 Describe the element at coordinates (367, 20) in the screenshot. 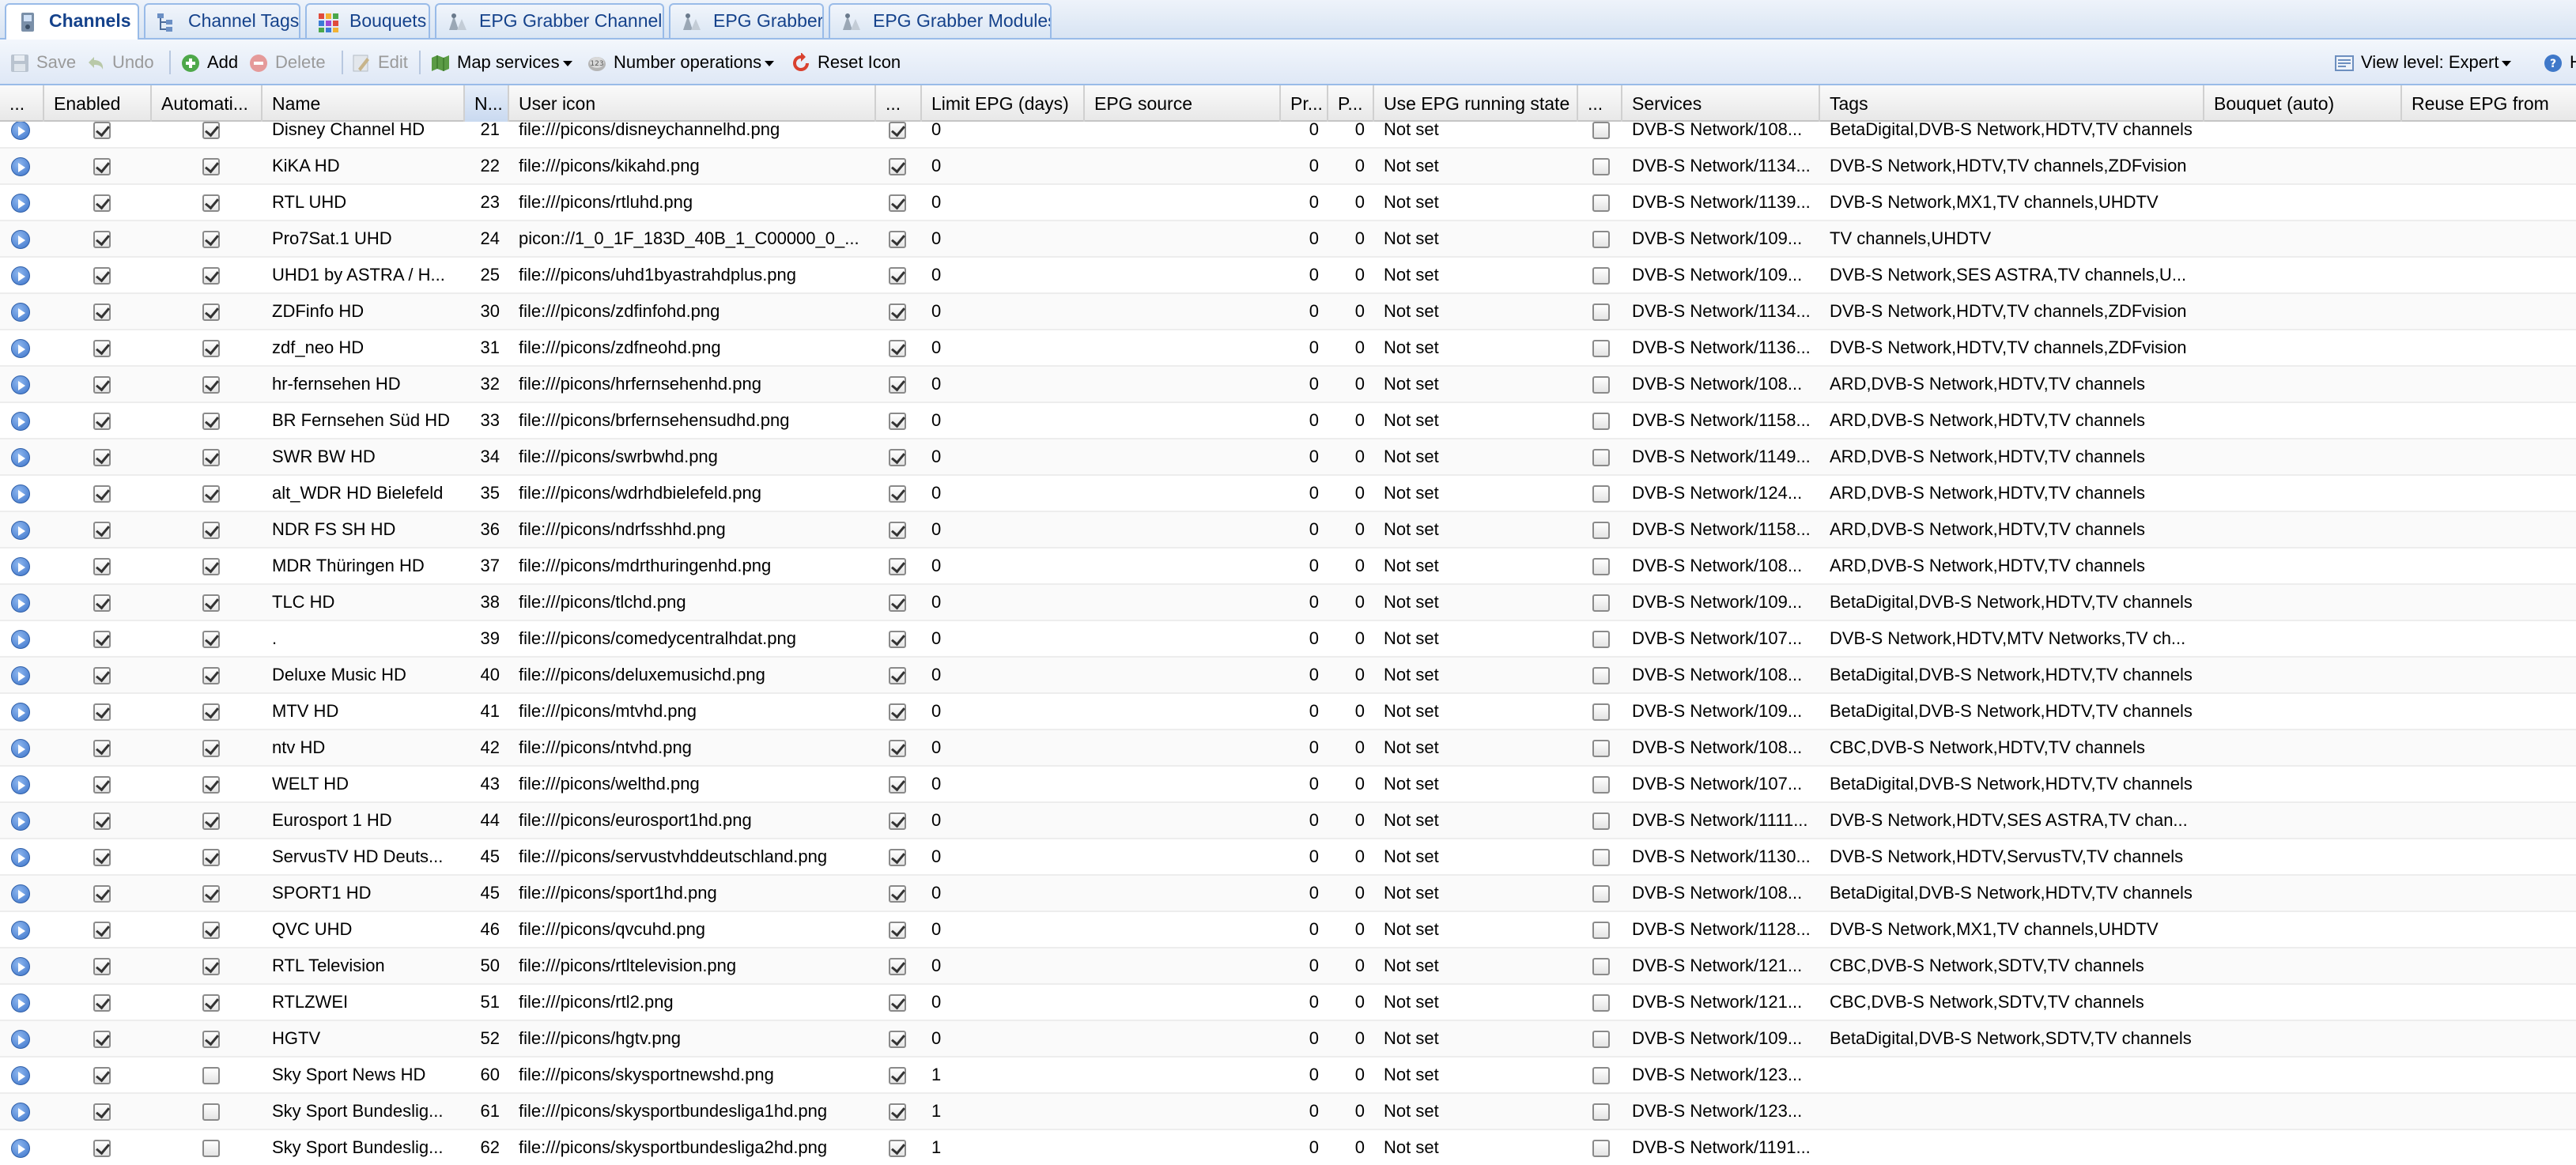

I see `tab-bouquets: Bouquets` at that location.